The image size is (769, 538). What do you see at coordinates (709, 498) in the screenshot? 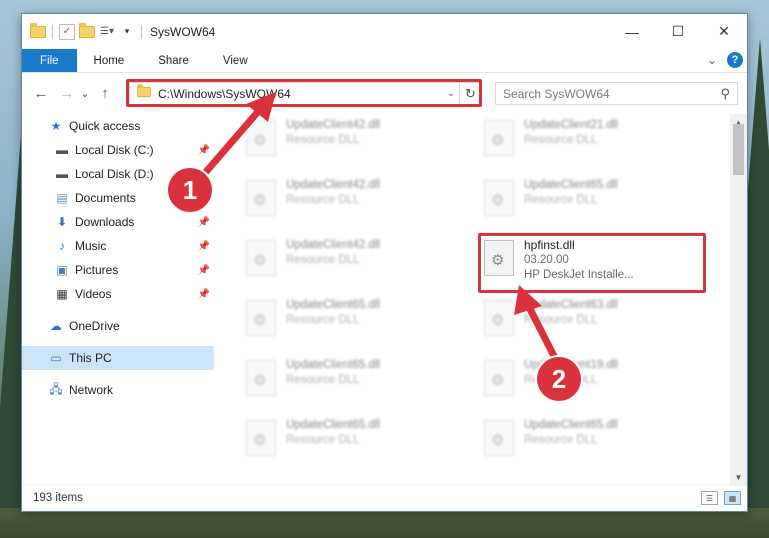
I see `details-view-icon: ☰` at bounding box center [709, 498].